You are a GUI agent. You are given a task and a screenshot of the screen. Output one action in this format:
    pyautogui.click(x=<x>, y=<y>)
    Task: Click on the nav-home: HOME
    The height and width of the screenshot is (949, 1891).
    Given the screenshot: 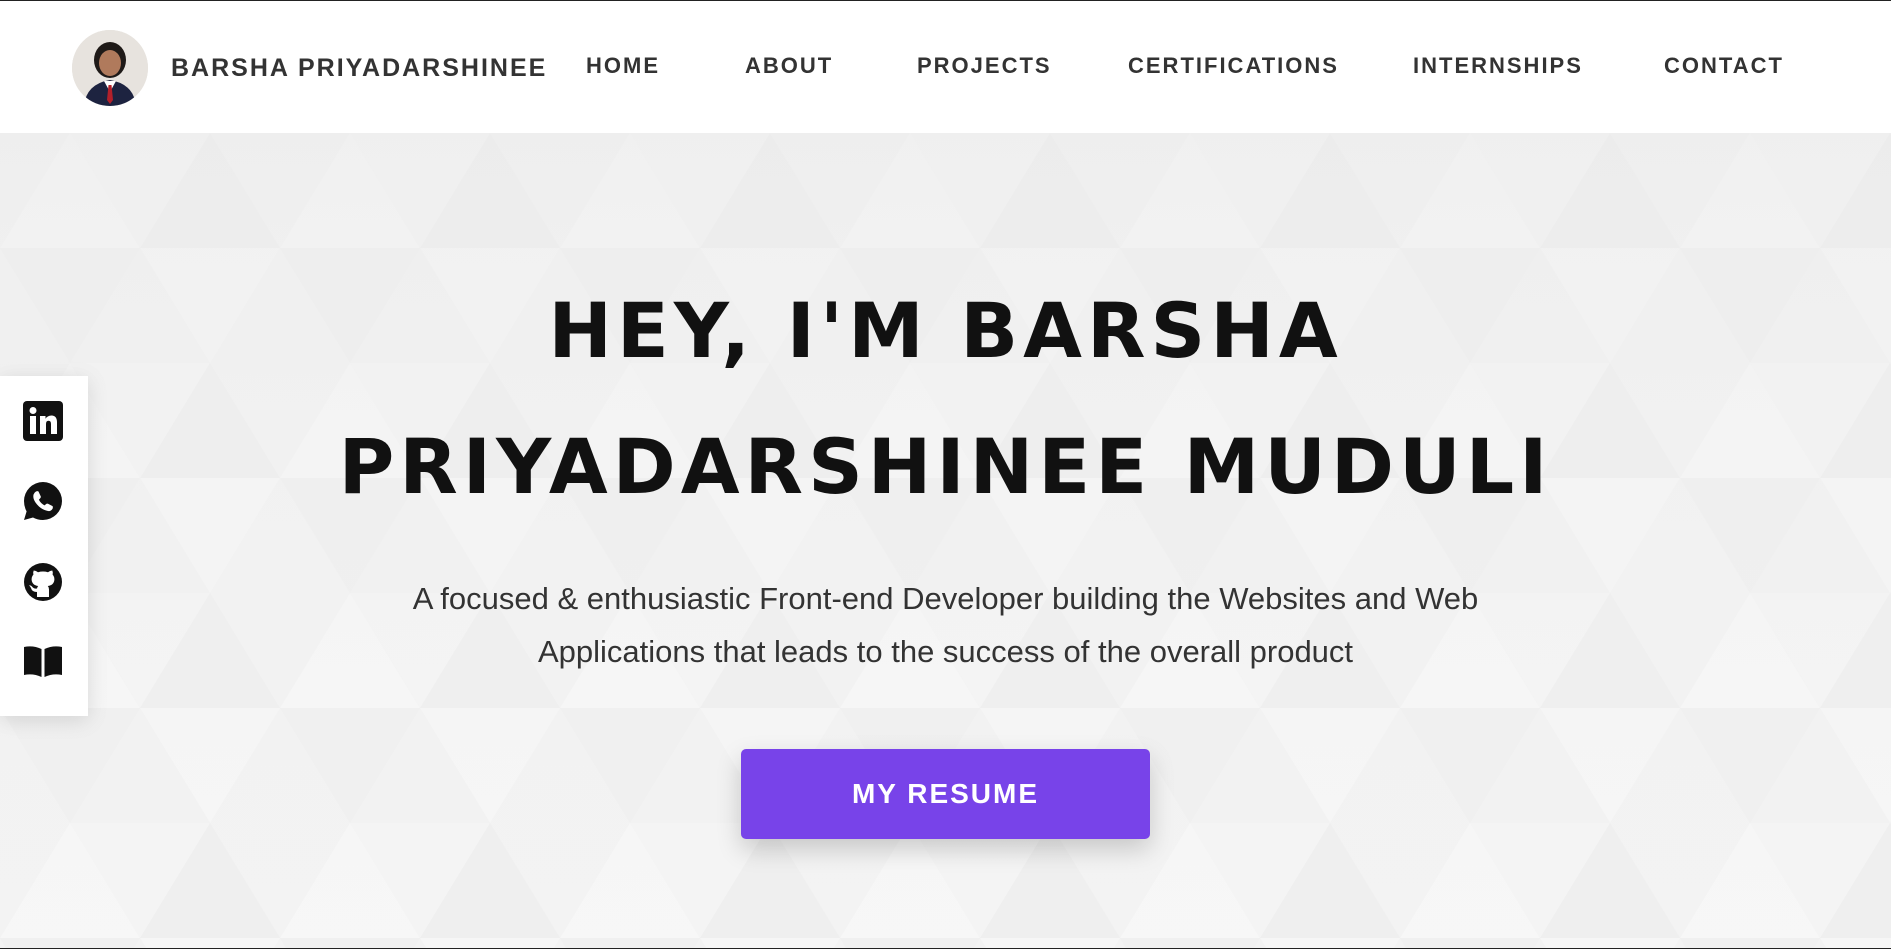 What is the action you would take?
    pyautogui.click(x=623, y=66)
    